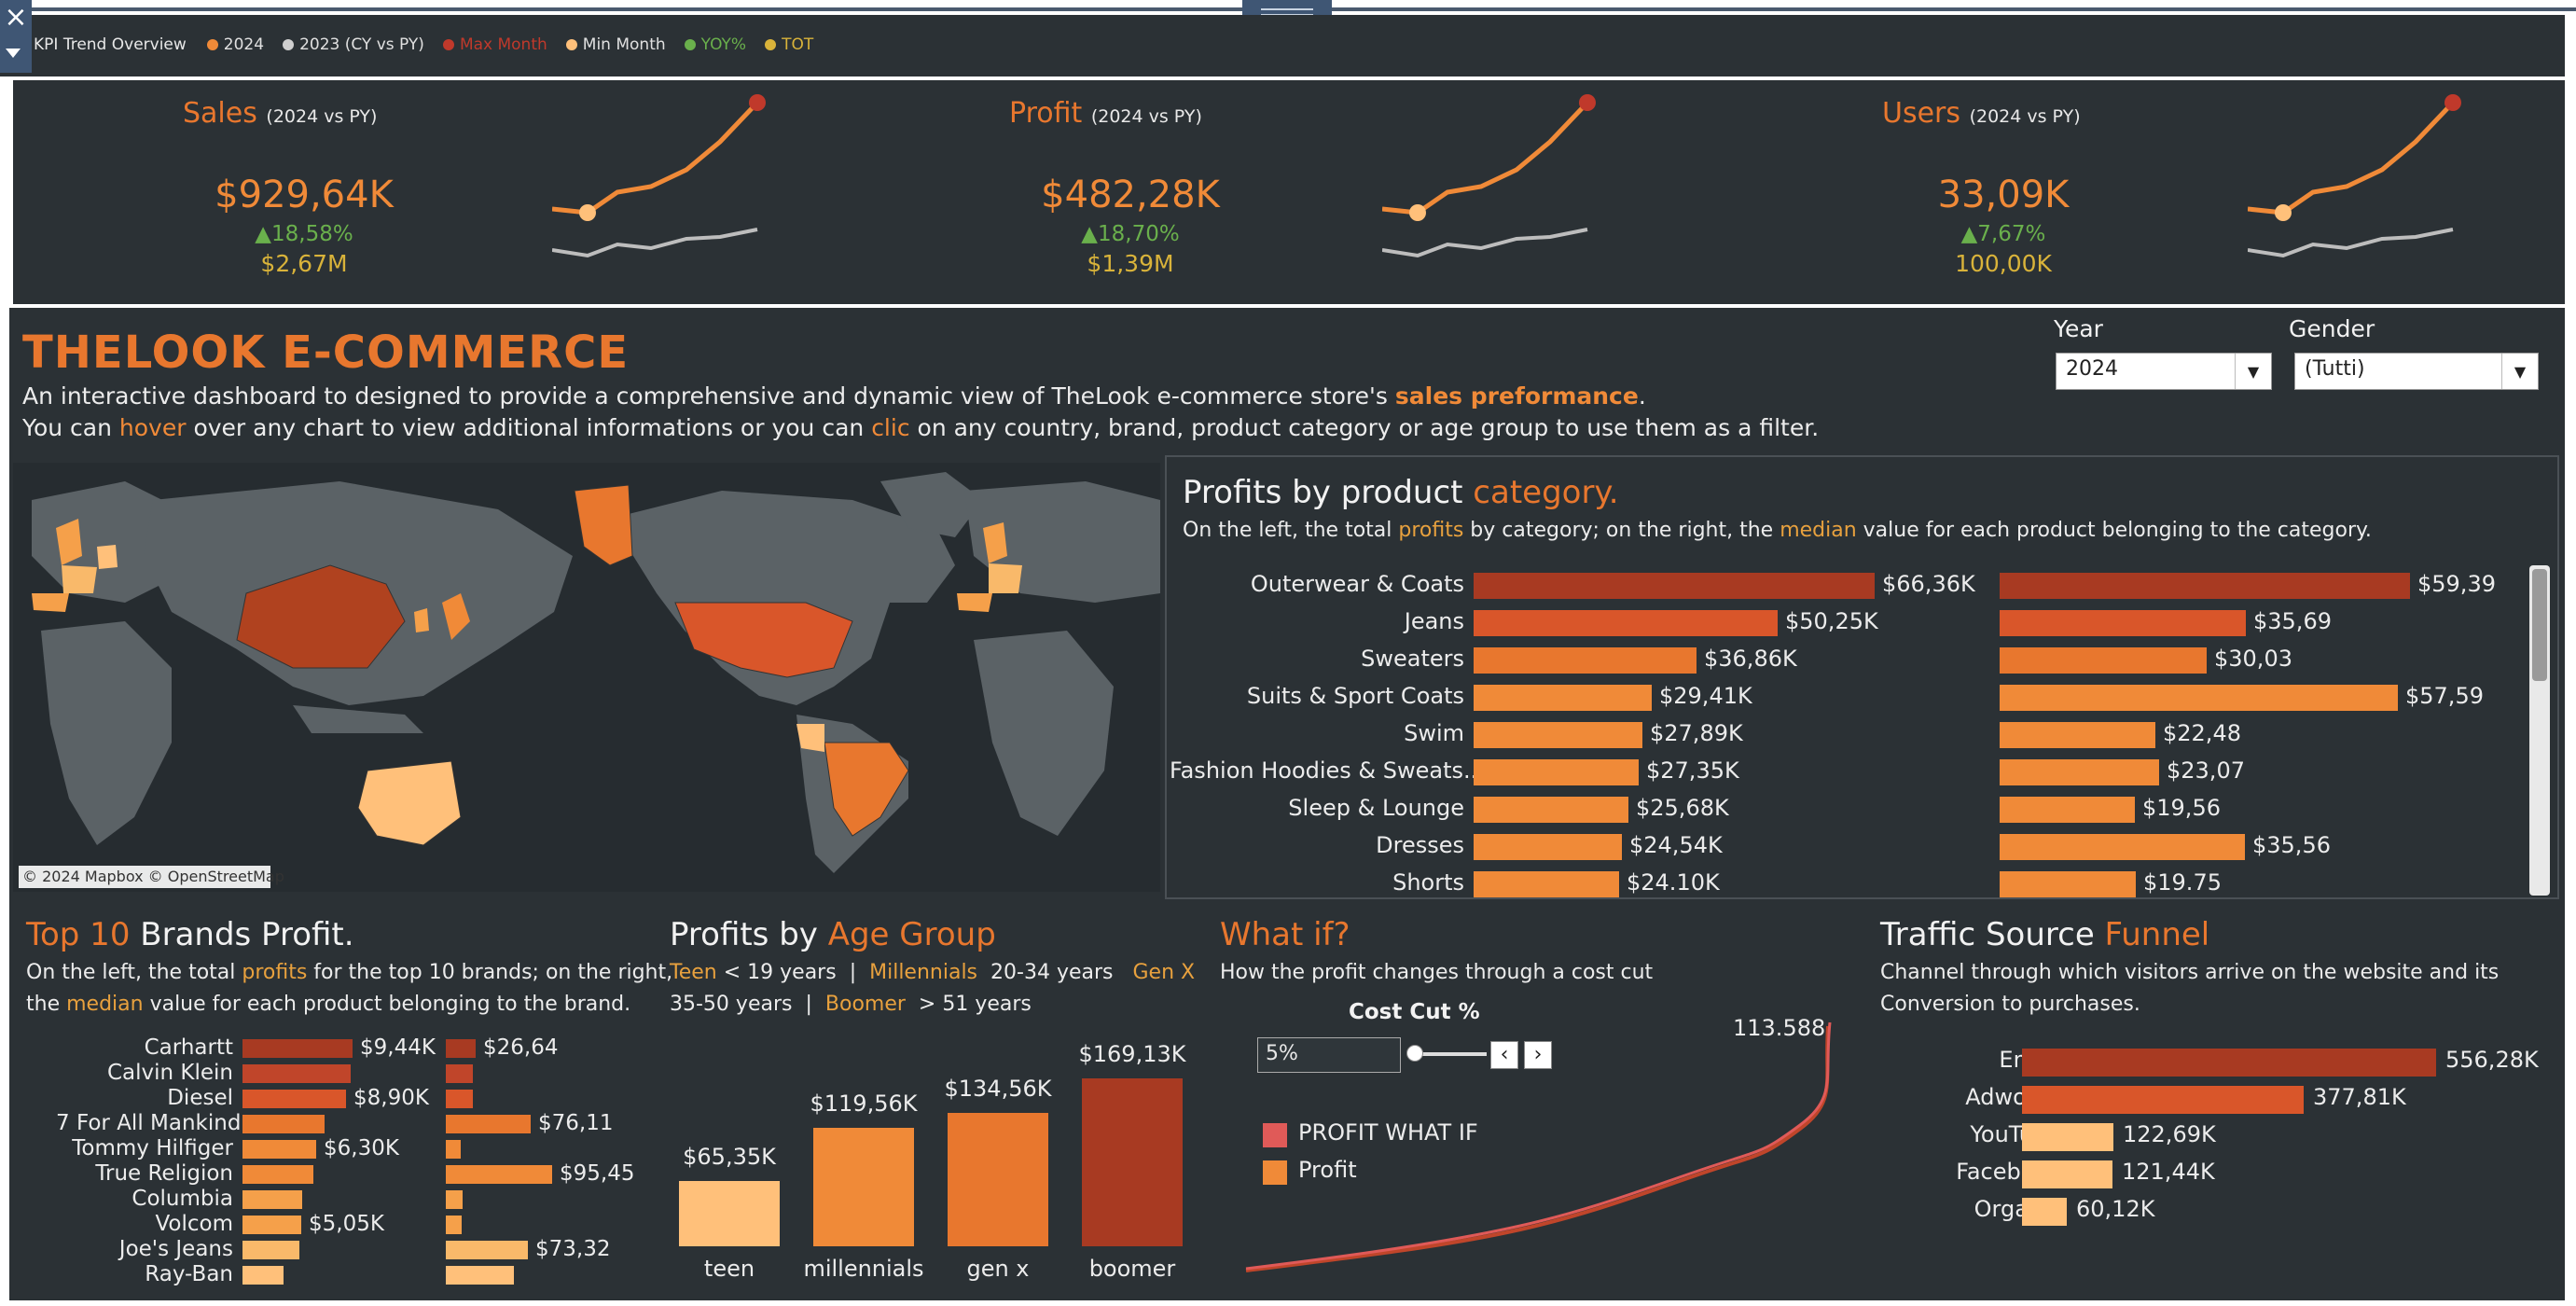 The width and height of the screenshot is (2576, 1306). What do you see at coordinates (144, 1199) in the screenshot?
I see `brand-name: Columbia` at bounding box center [144, 1199].